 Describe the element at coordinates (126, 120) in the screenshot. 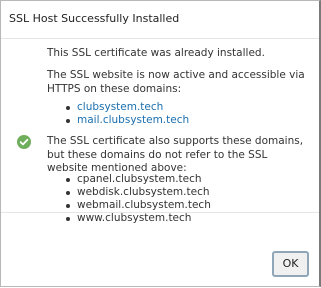

I see `ssl-domain-link: mail.clubsystem.tech` at that location.